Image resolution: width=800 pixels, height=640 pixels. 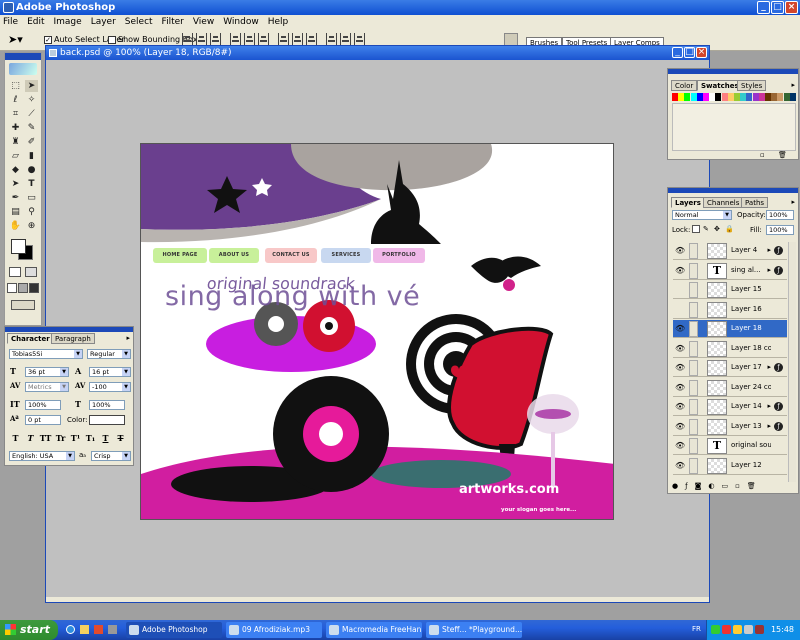 What do you see at coordinates (47, 372) in the screenshot?
I see `font-size-field: 36 pt ▼` at bounding box center [47, 372].